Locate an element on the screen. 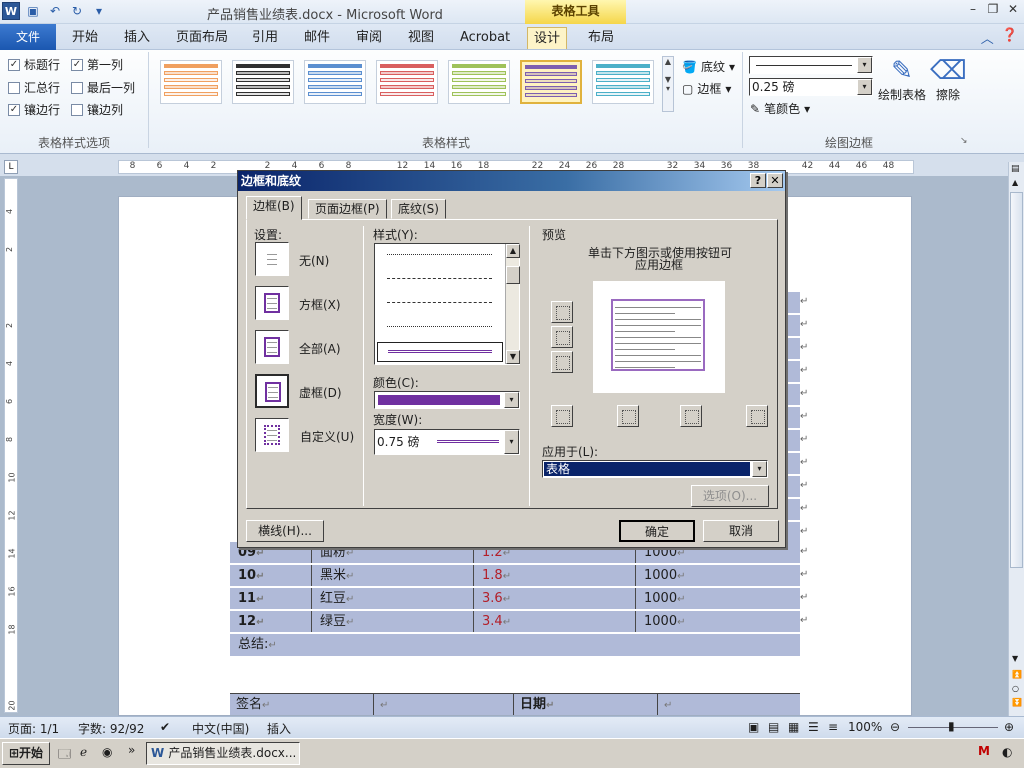  last-column-checkbox is located at coordinates (77, 87).